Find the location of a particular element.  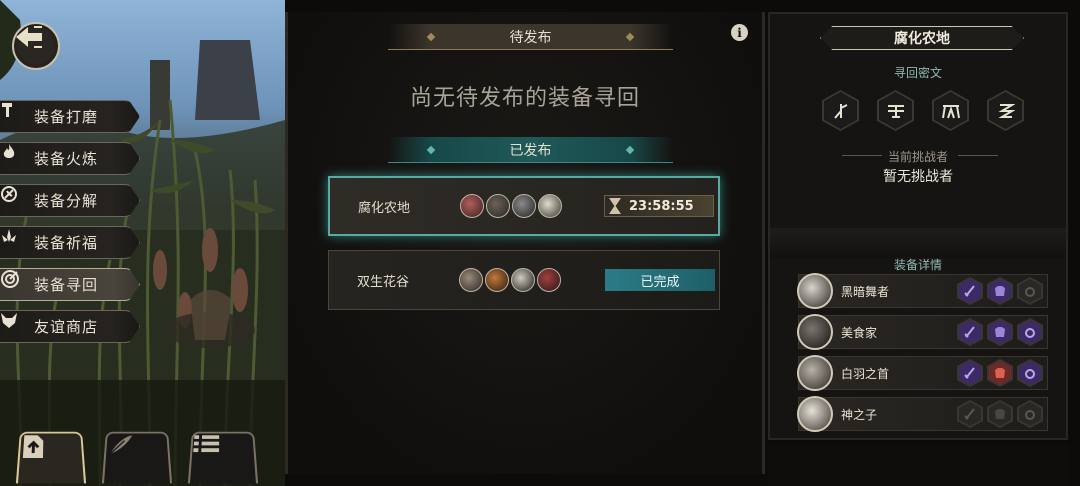

tab-feather is located at coordinates (137, 457).